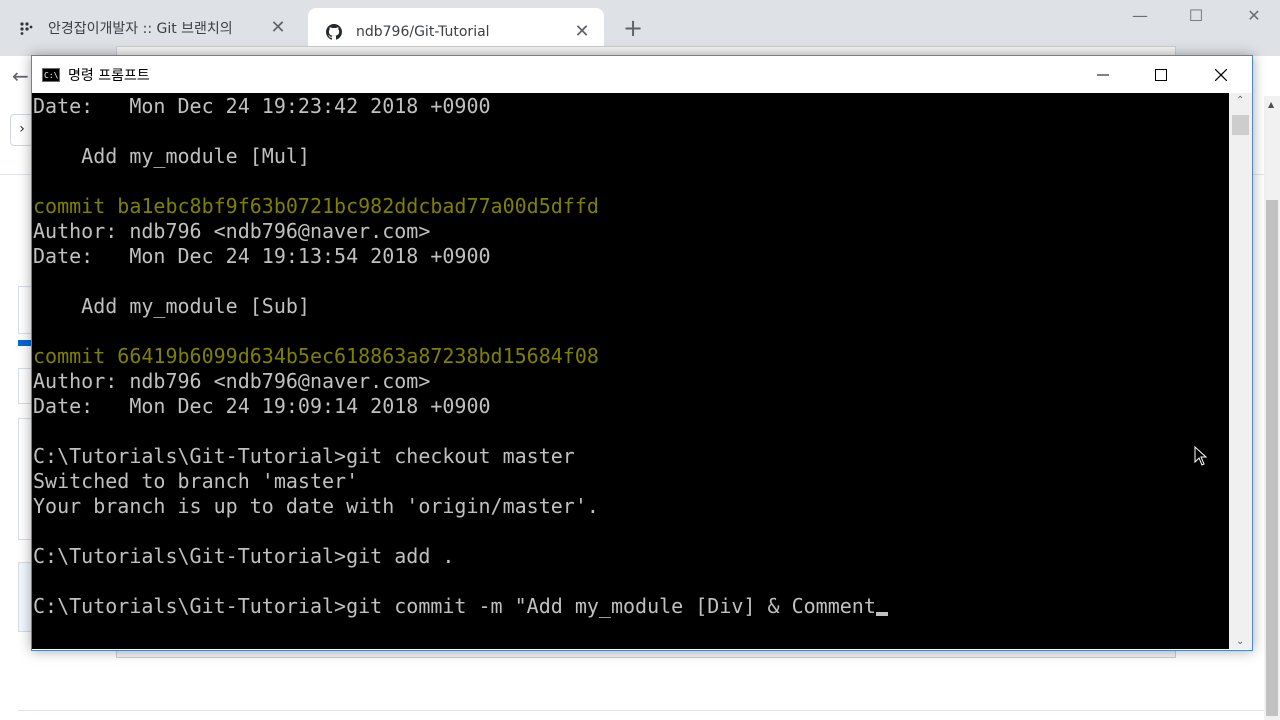 The width and height of the screenshot is (1280, 720). I want to click on github-icon, so click(334, 32).